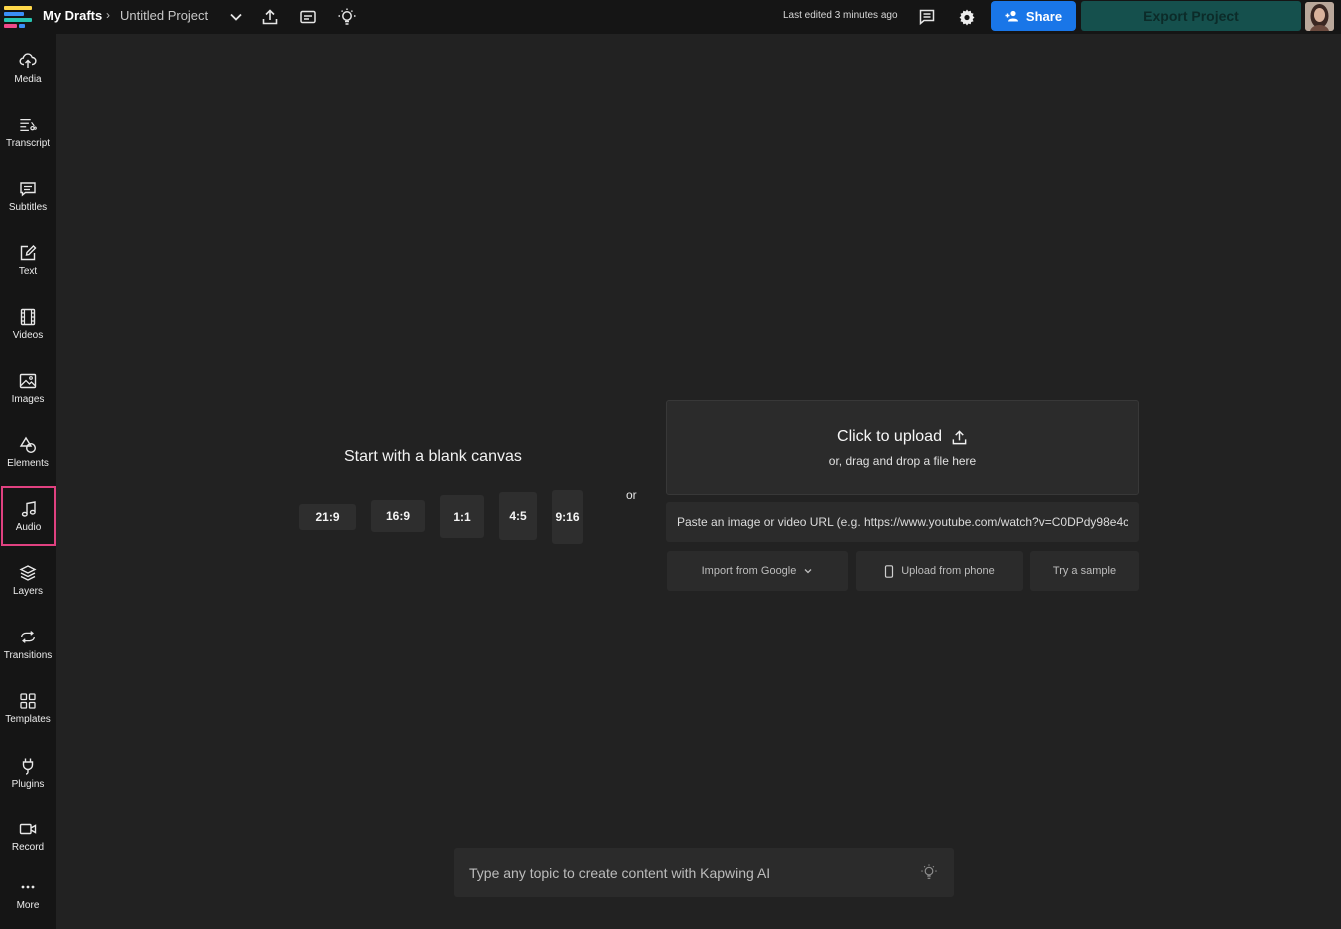  I want to click on import-google-label: Import from Google, so click(749, 571).